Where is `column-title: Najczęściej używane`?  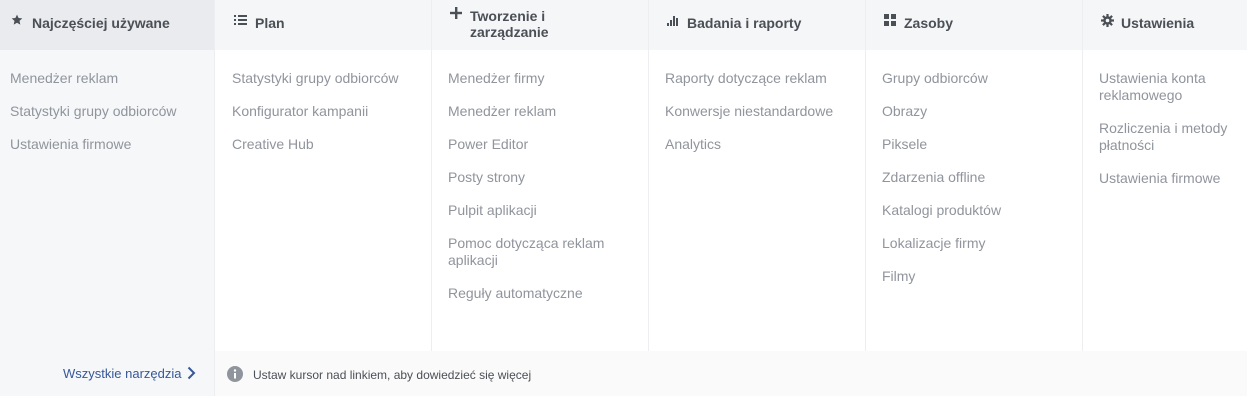
column-title: Najczęściej używane is located at coordinates (101, 23).